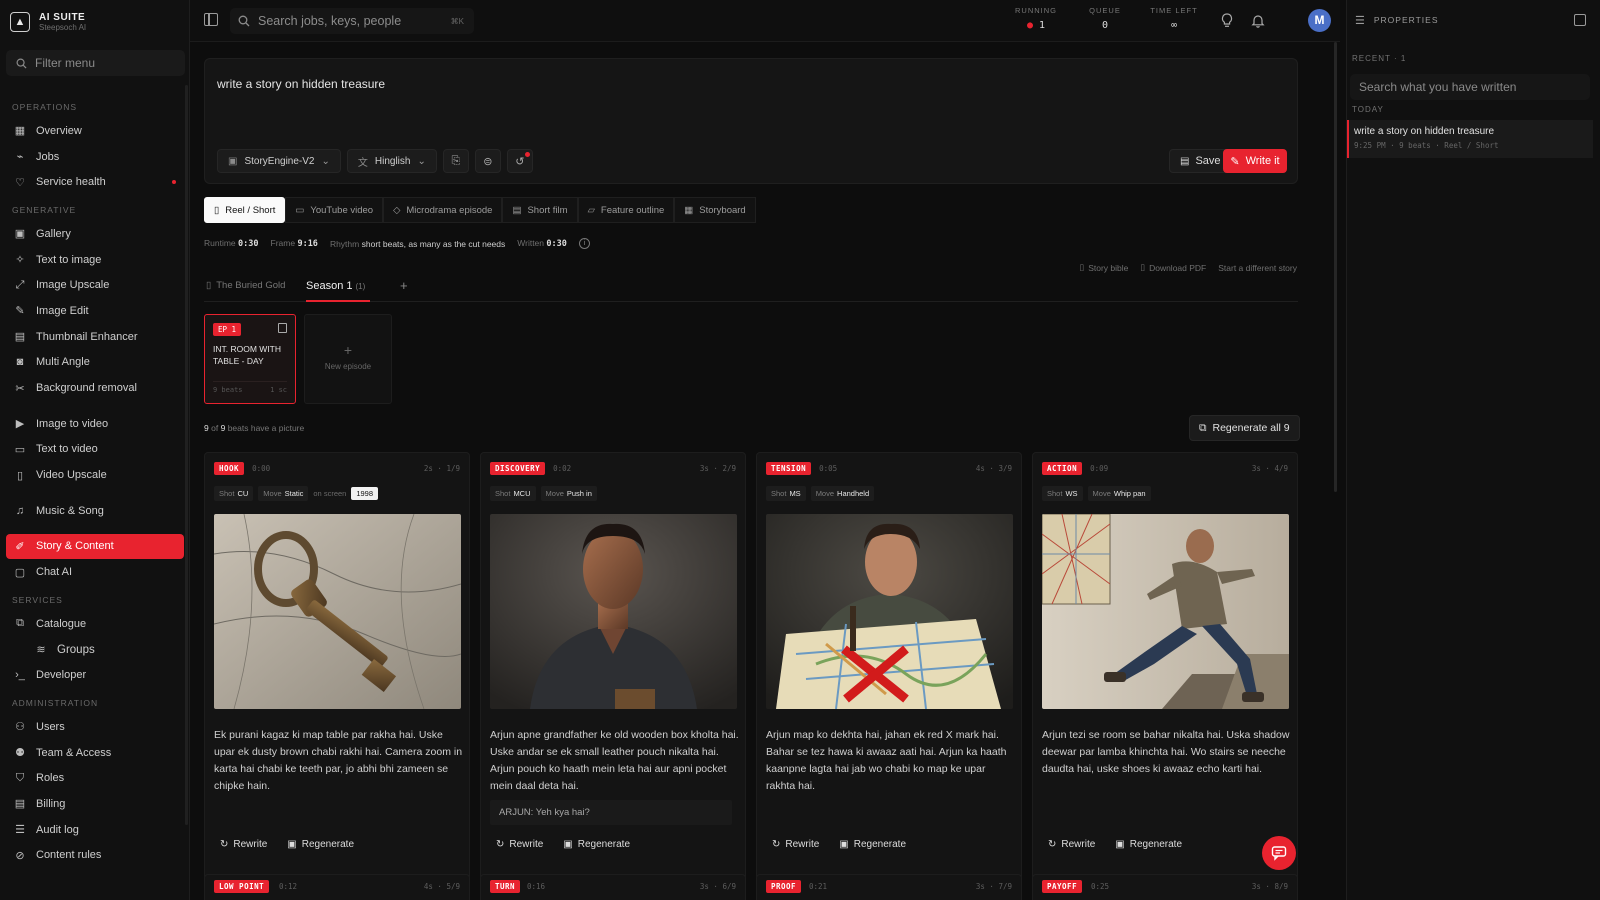 The image size is (1600, 900). What do you see at coordinates (95, 624) in the screenshot?
I see `sidebar-item-catalogue: ⧉ Catalogue` at bounding box center [95, 624].